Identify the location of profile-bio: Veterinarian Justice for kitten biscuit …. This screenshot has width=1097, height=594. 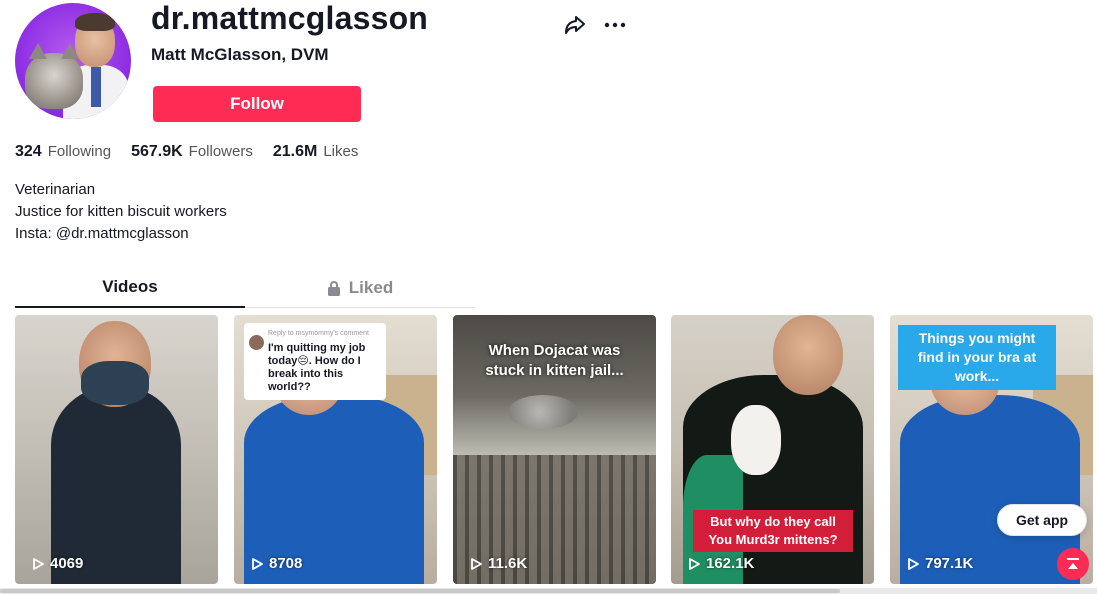
(121, 212).